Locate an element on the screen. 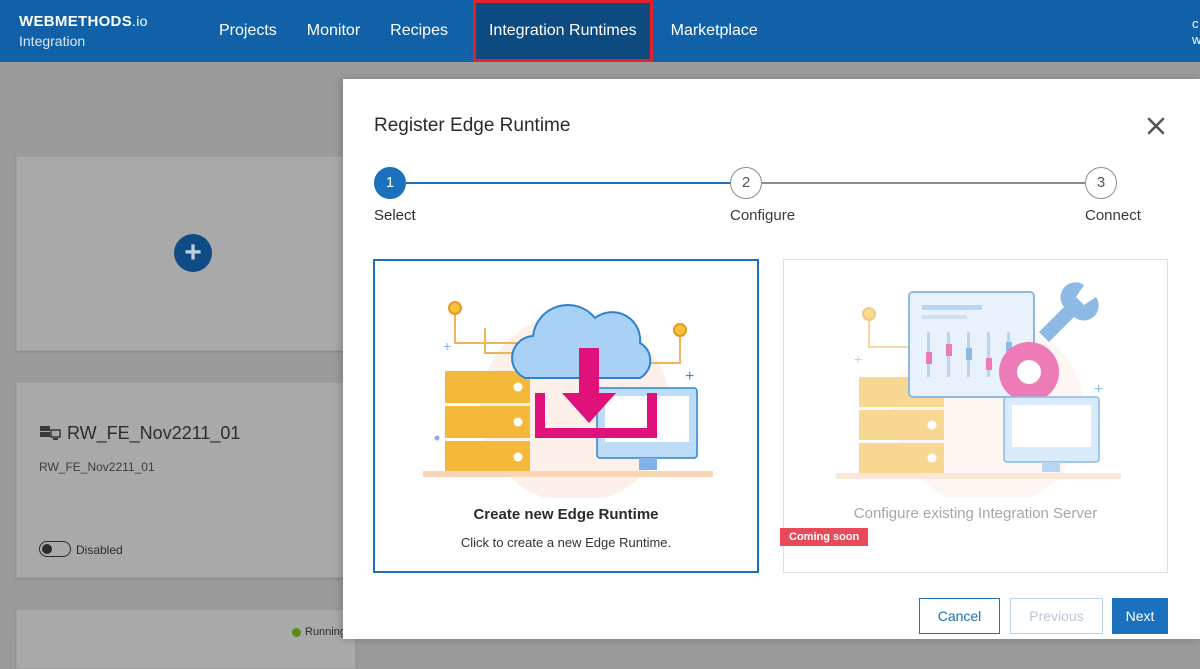 This screenshot has width=1200, height=669. nav-projects: Projects is located at coordinates (248, 31).